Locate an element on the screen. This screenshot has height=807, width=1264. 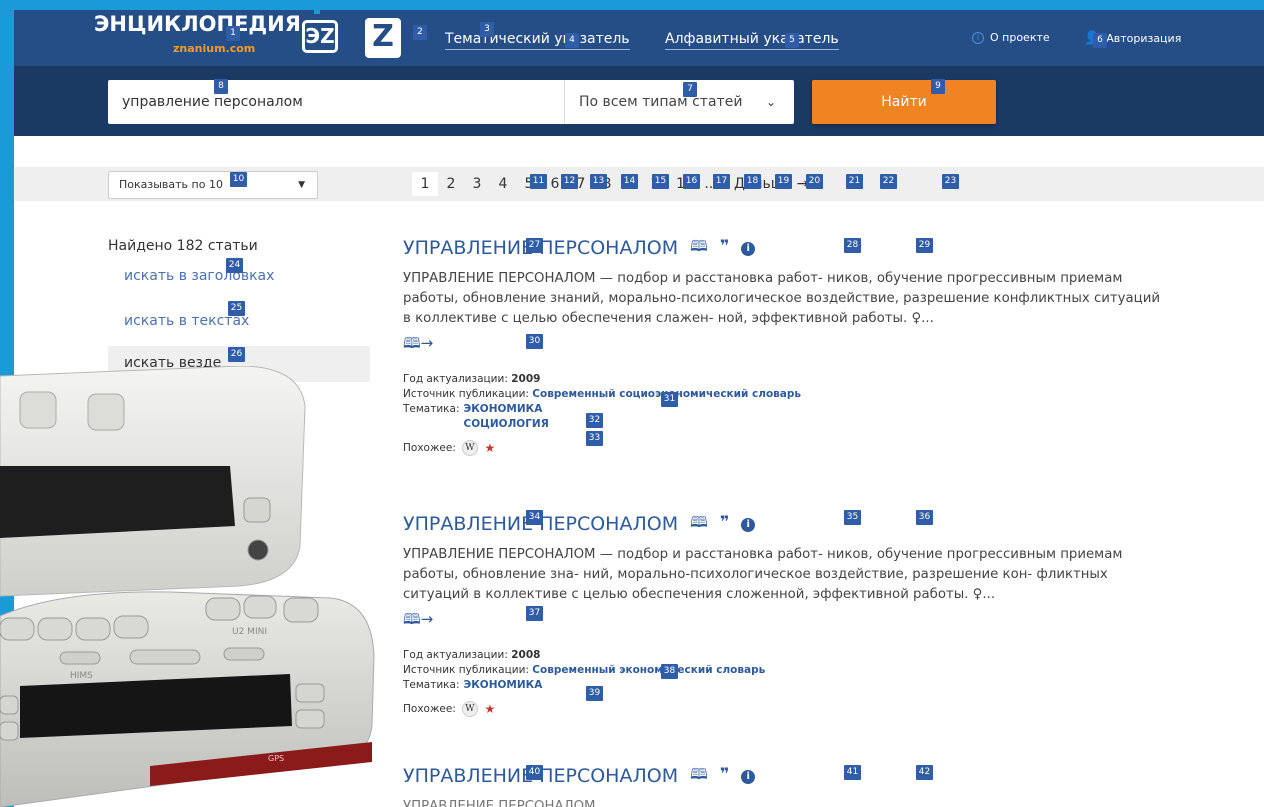
device-model-label: U2 MINI is located at coordinates (249, 632).